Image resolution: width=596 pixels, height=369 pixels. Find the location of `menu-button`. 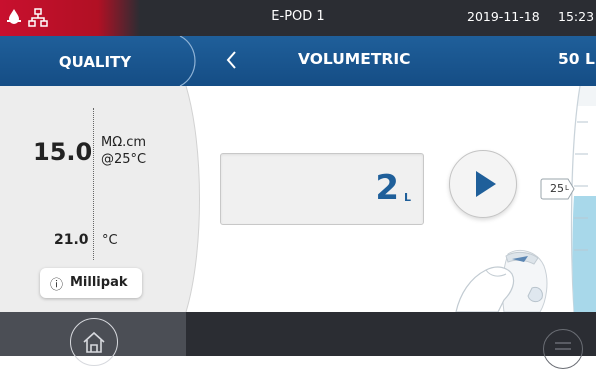

menu-button is located at coordinates (563, 349).